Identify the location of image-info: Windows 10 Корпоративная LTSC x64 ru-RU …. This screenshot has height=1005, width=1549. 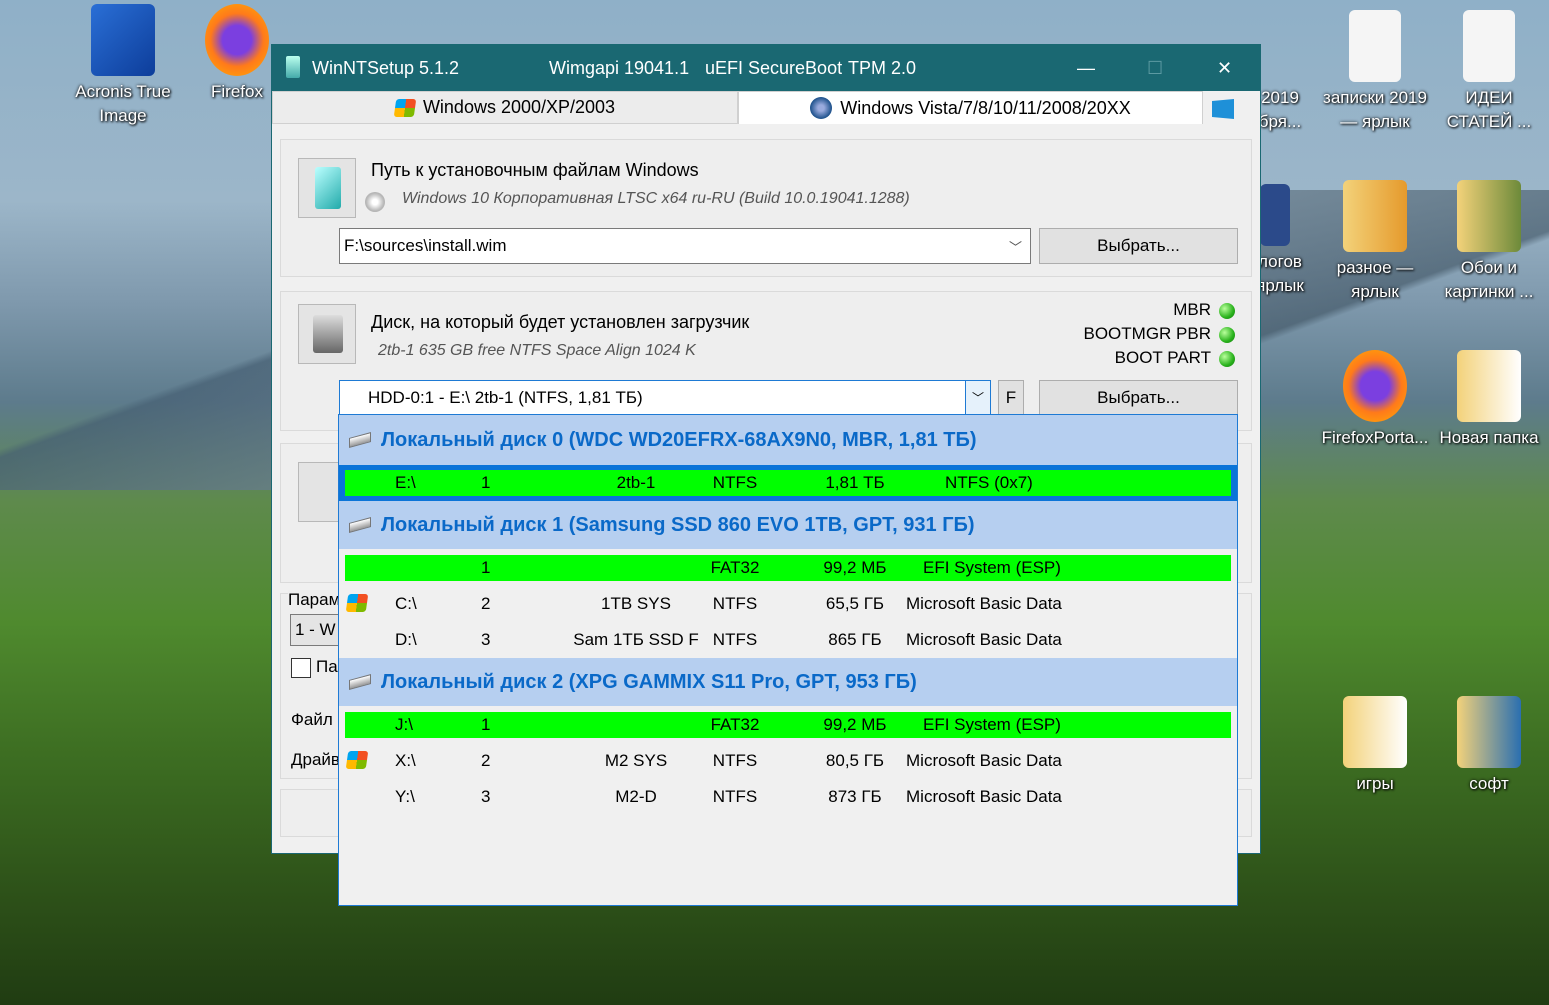
(656, 198).